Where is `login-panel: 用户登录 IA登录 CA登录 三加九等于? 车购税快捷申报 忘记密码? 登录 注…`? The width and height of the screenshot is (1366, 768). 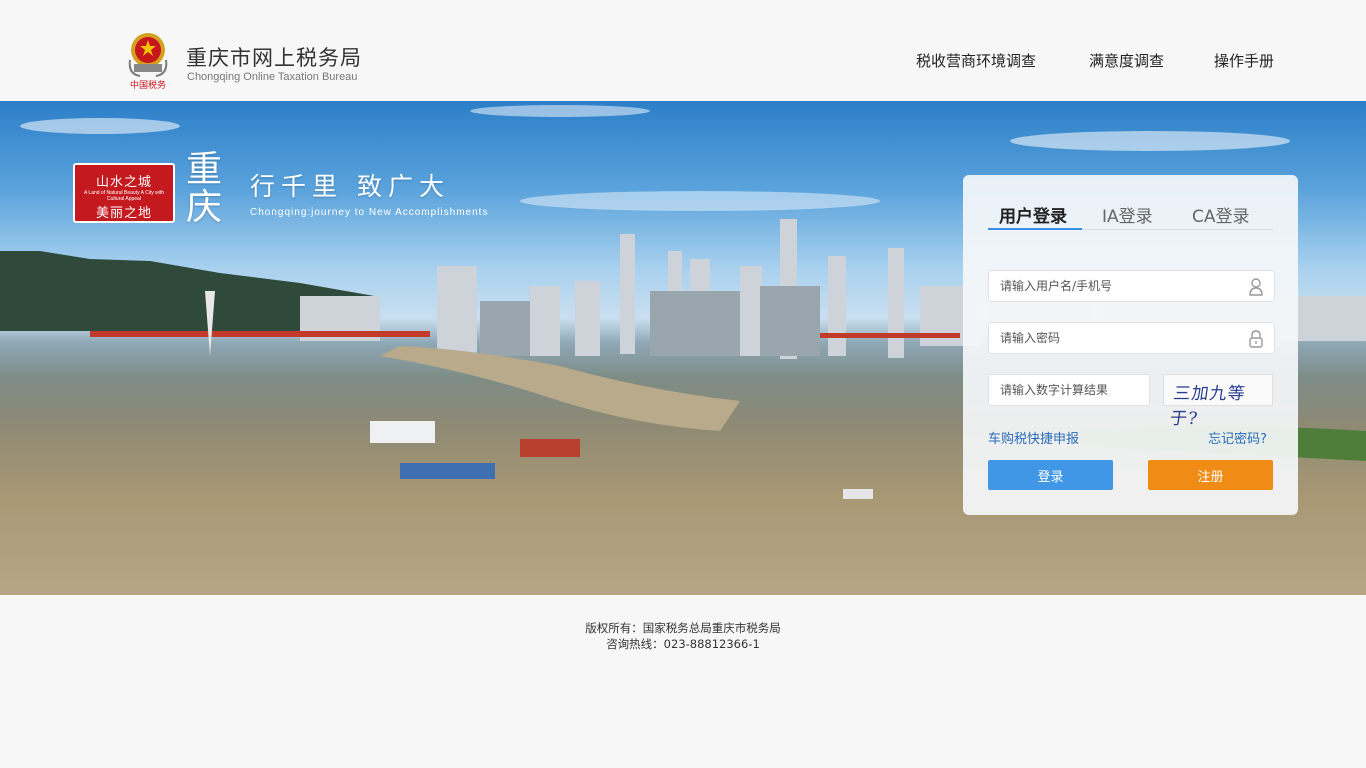
login-panel: 用户登录 IA登录 CA登录 三加九等于? 车购税快捷申报 忘记密码? 登录 注… is located at coordinates (1130, 345).